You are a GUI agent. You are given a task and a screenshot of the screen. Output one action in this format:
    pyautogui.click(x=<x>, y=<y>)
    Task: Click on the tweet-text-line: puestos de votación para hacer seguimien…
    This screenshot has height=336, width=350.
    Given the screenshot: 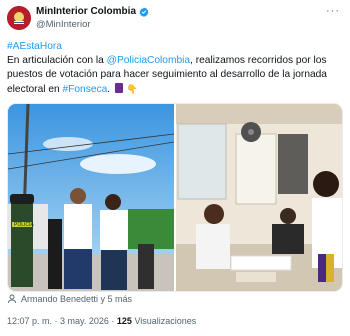 What is the action you would take?
    pyautogui.click(x=167, y=74)
    